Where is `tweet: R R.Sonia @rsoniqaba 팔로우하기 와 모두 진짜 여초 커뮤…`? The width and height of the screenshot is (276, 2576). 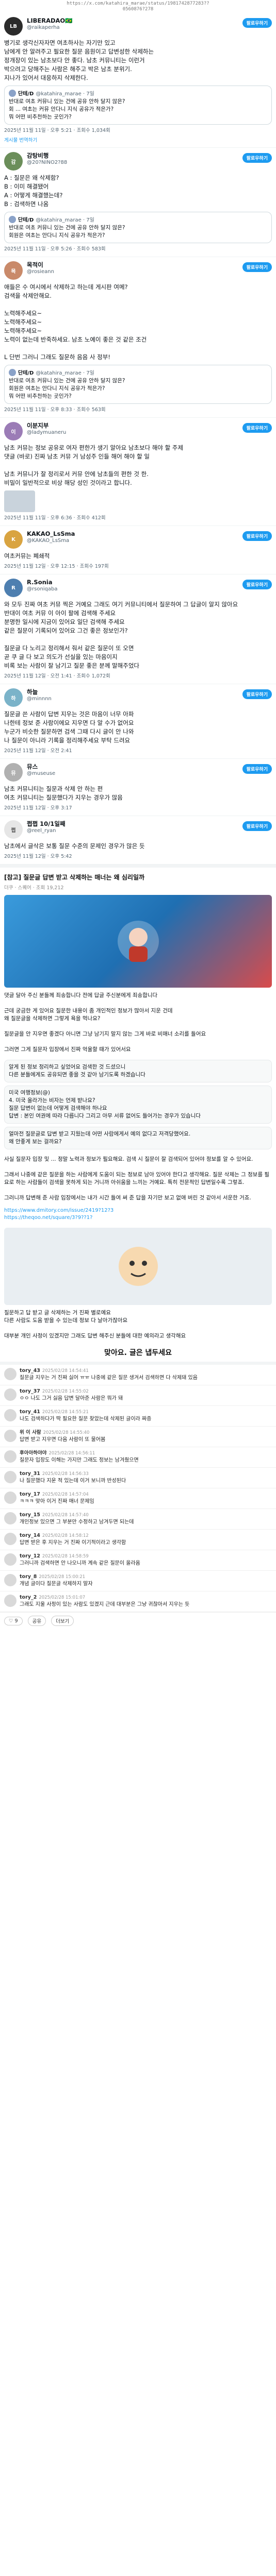
tweet: R R.Sonia @rsoniqaba 팔로우하기 와 모두 진짜 여초 커뮤… is located at coordinates (138, 629).